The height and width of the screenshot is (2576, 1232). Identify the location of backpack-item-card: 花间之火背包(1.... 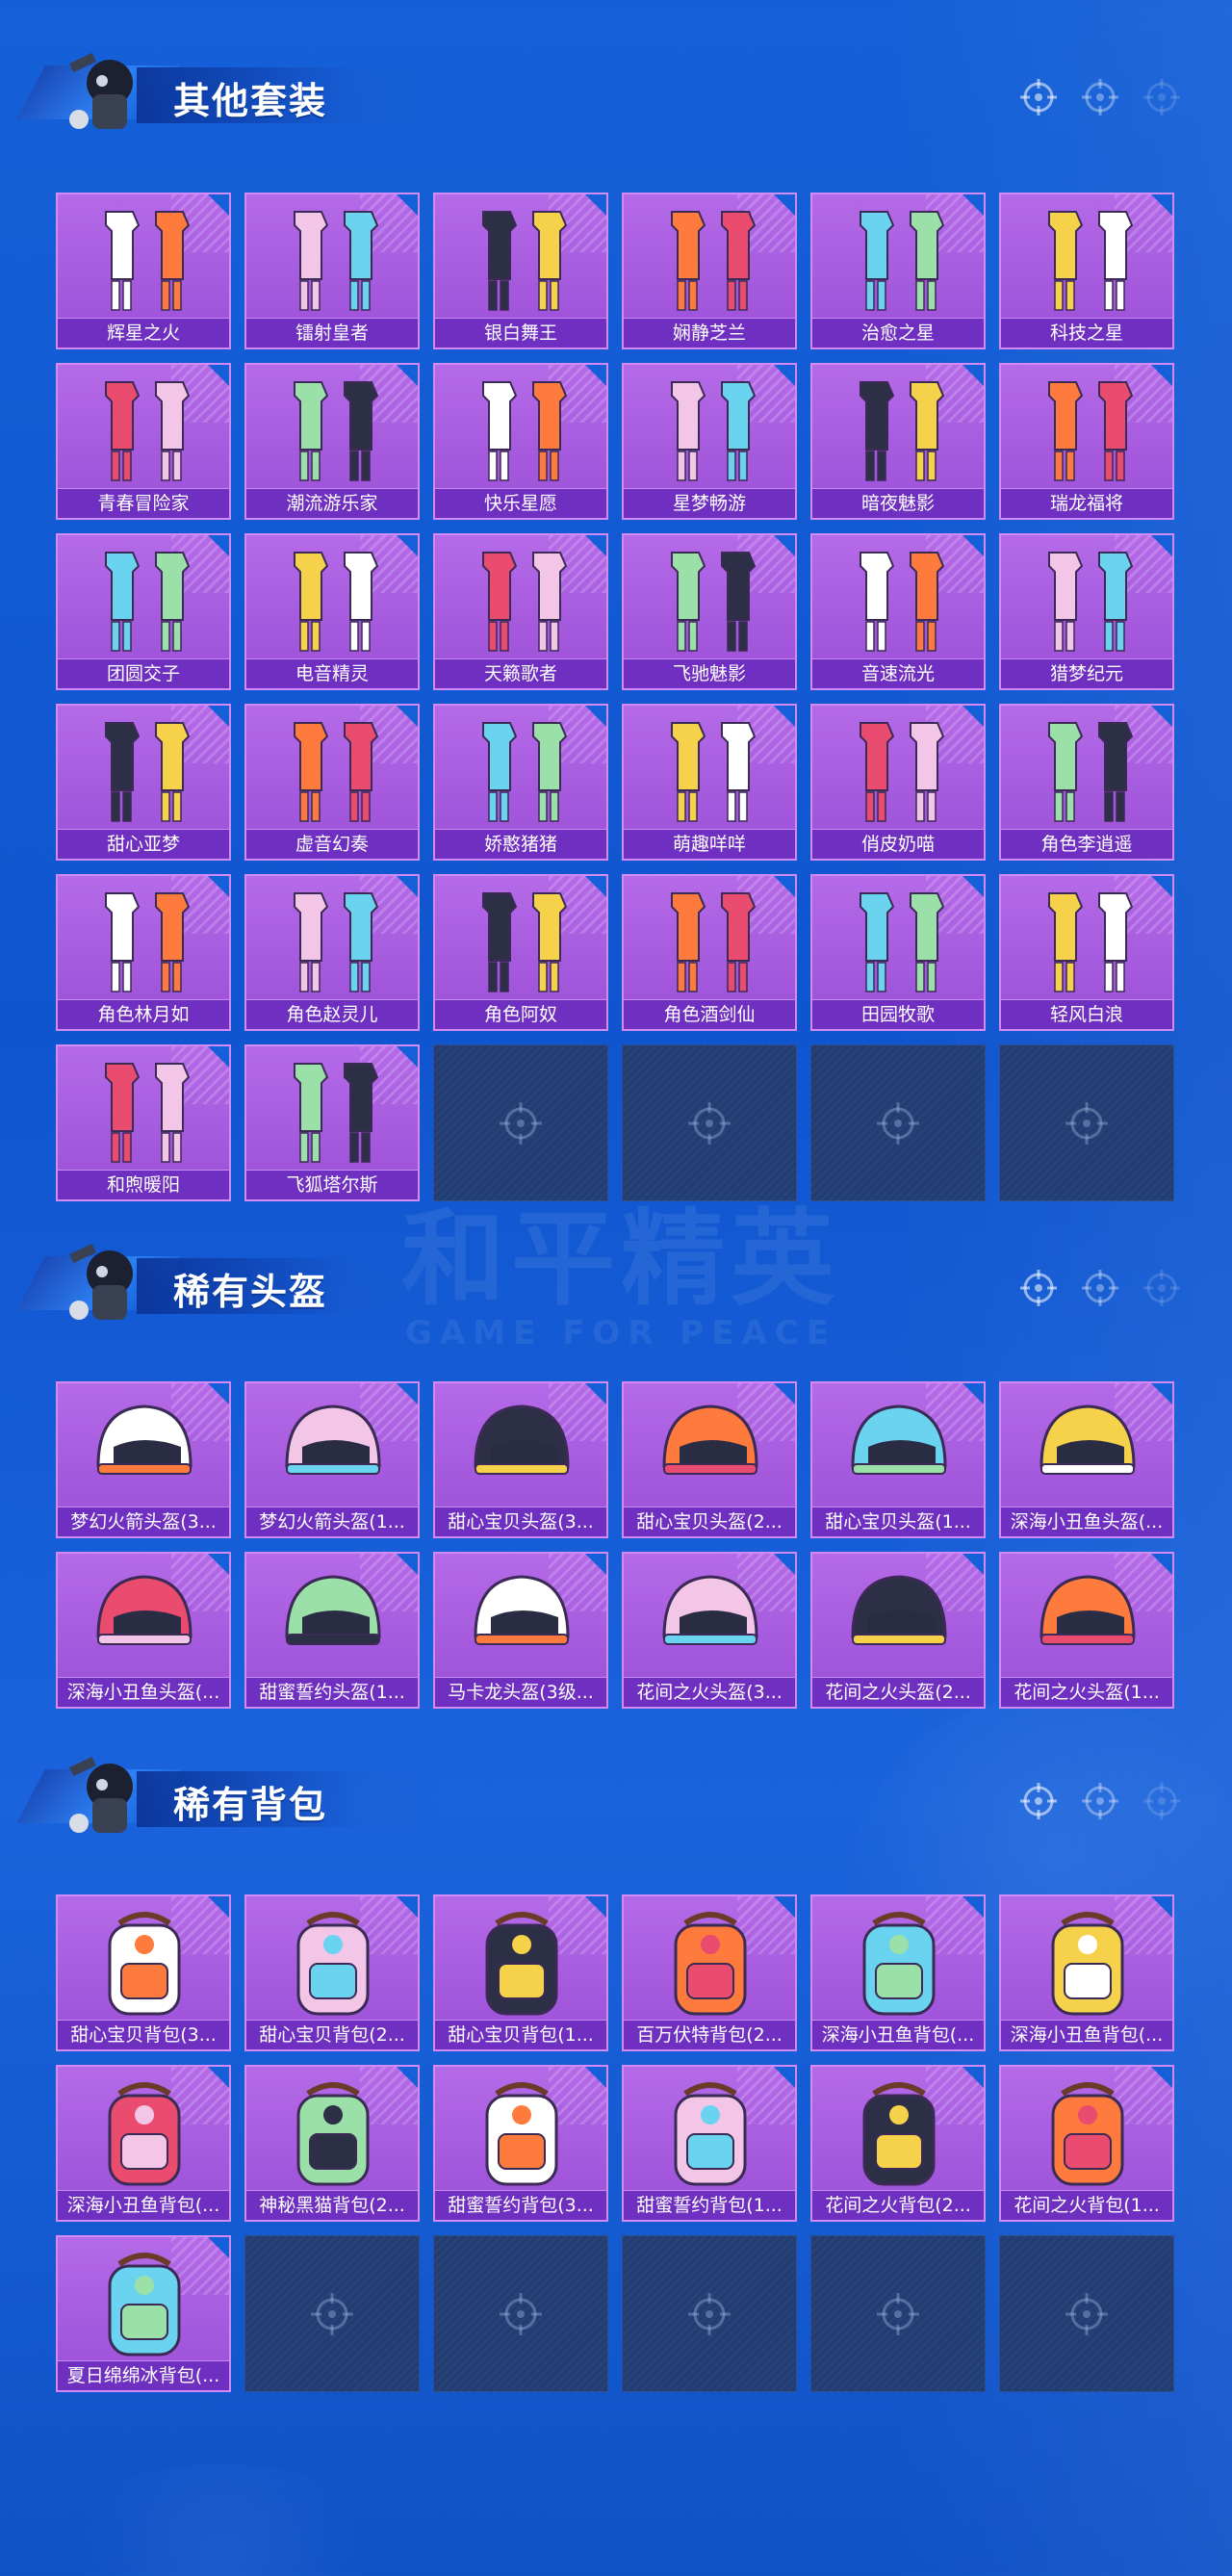
(1086, 2143).